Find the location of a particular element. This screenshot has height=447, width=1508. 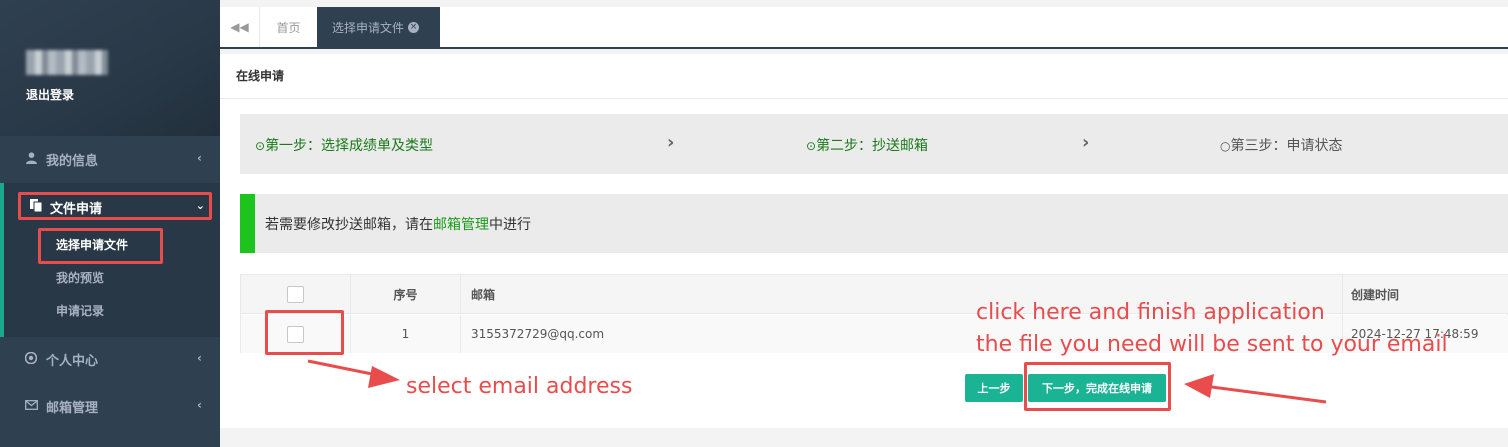

annotation-select-email: select email address is located at coordinates (519, 386).